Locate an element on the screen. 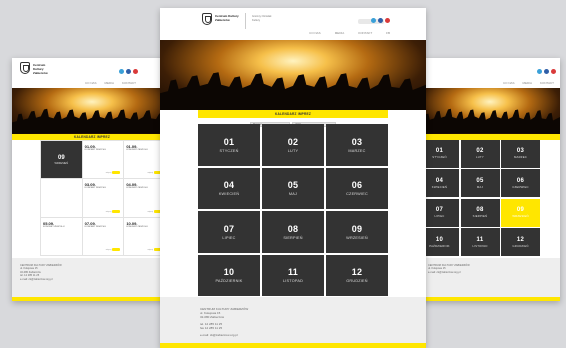 The width and height of the screenshot is (566, 348). header: CO NAS MEDIA KONTAKT is located at coordinates (490, 73).